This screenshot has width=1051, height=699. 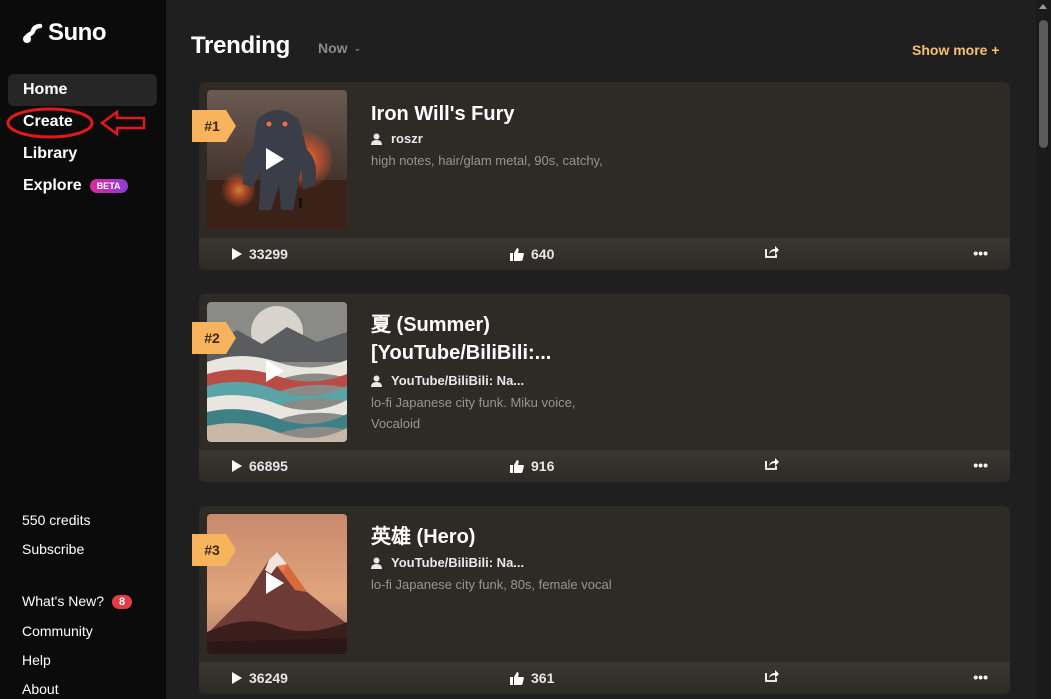 What do you see at coordinates (333, 48) in the screenshot?
I see `period-label: Now` at bounding box center [333, 48].